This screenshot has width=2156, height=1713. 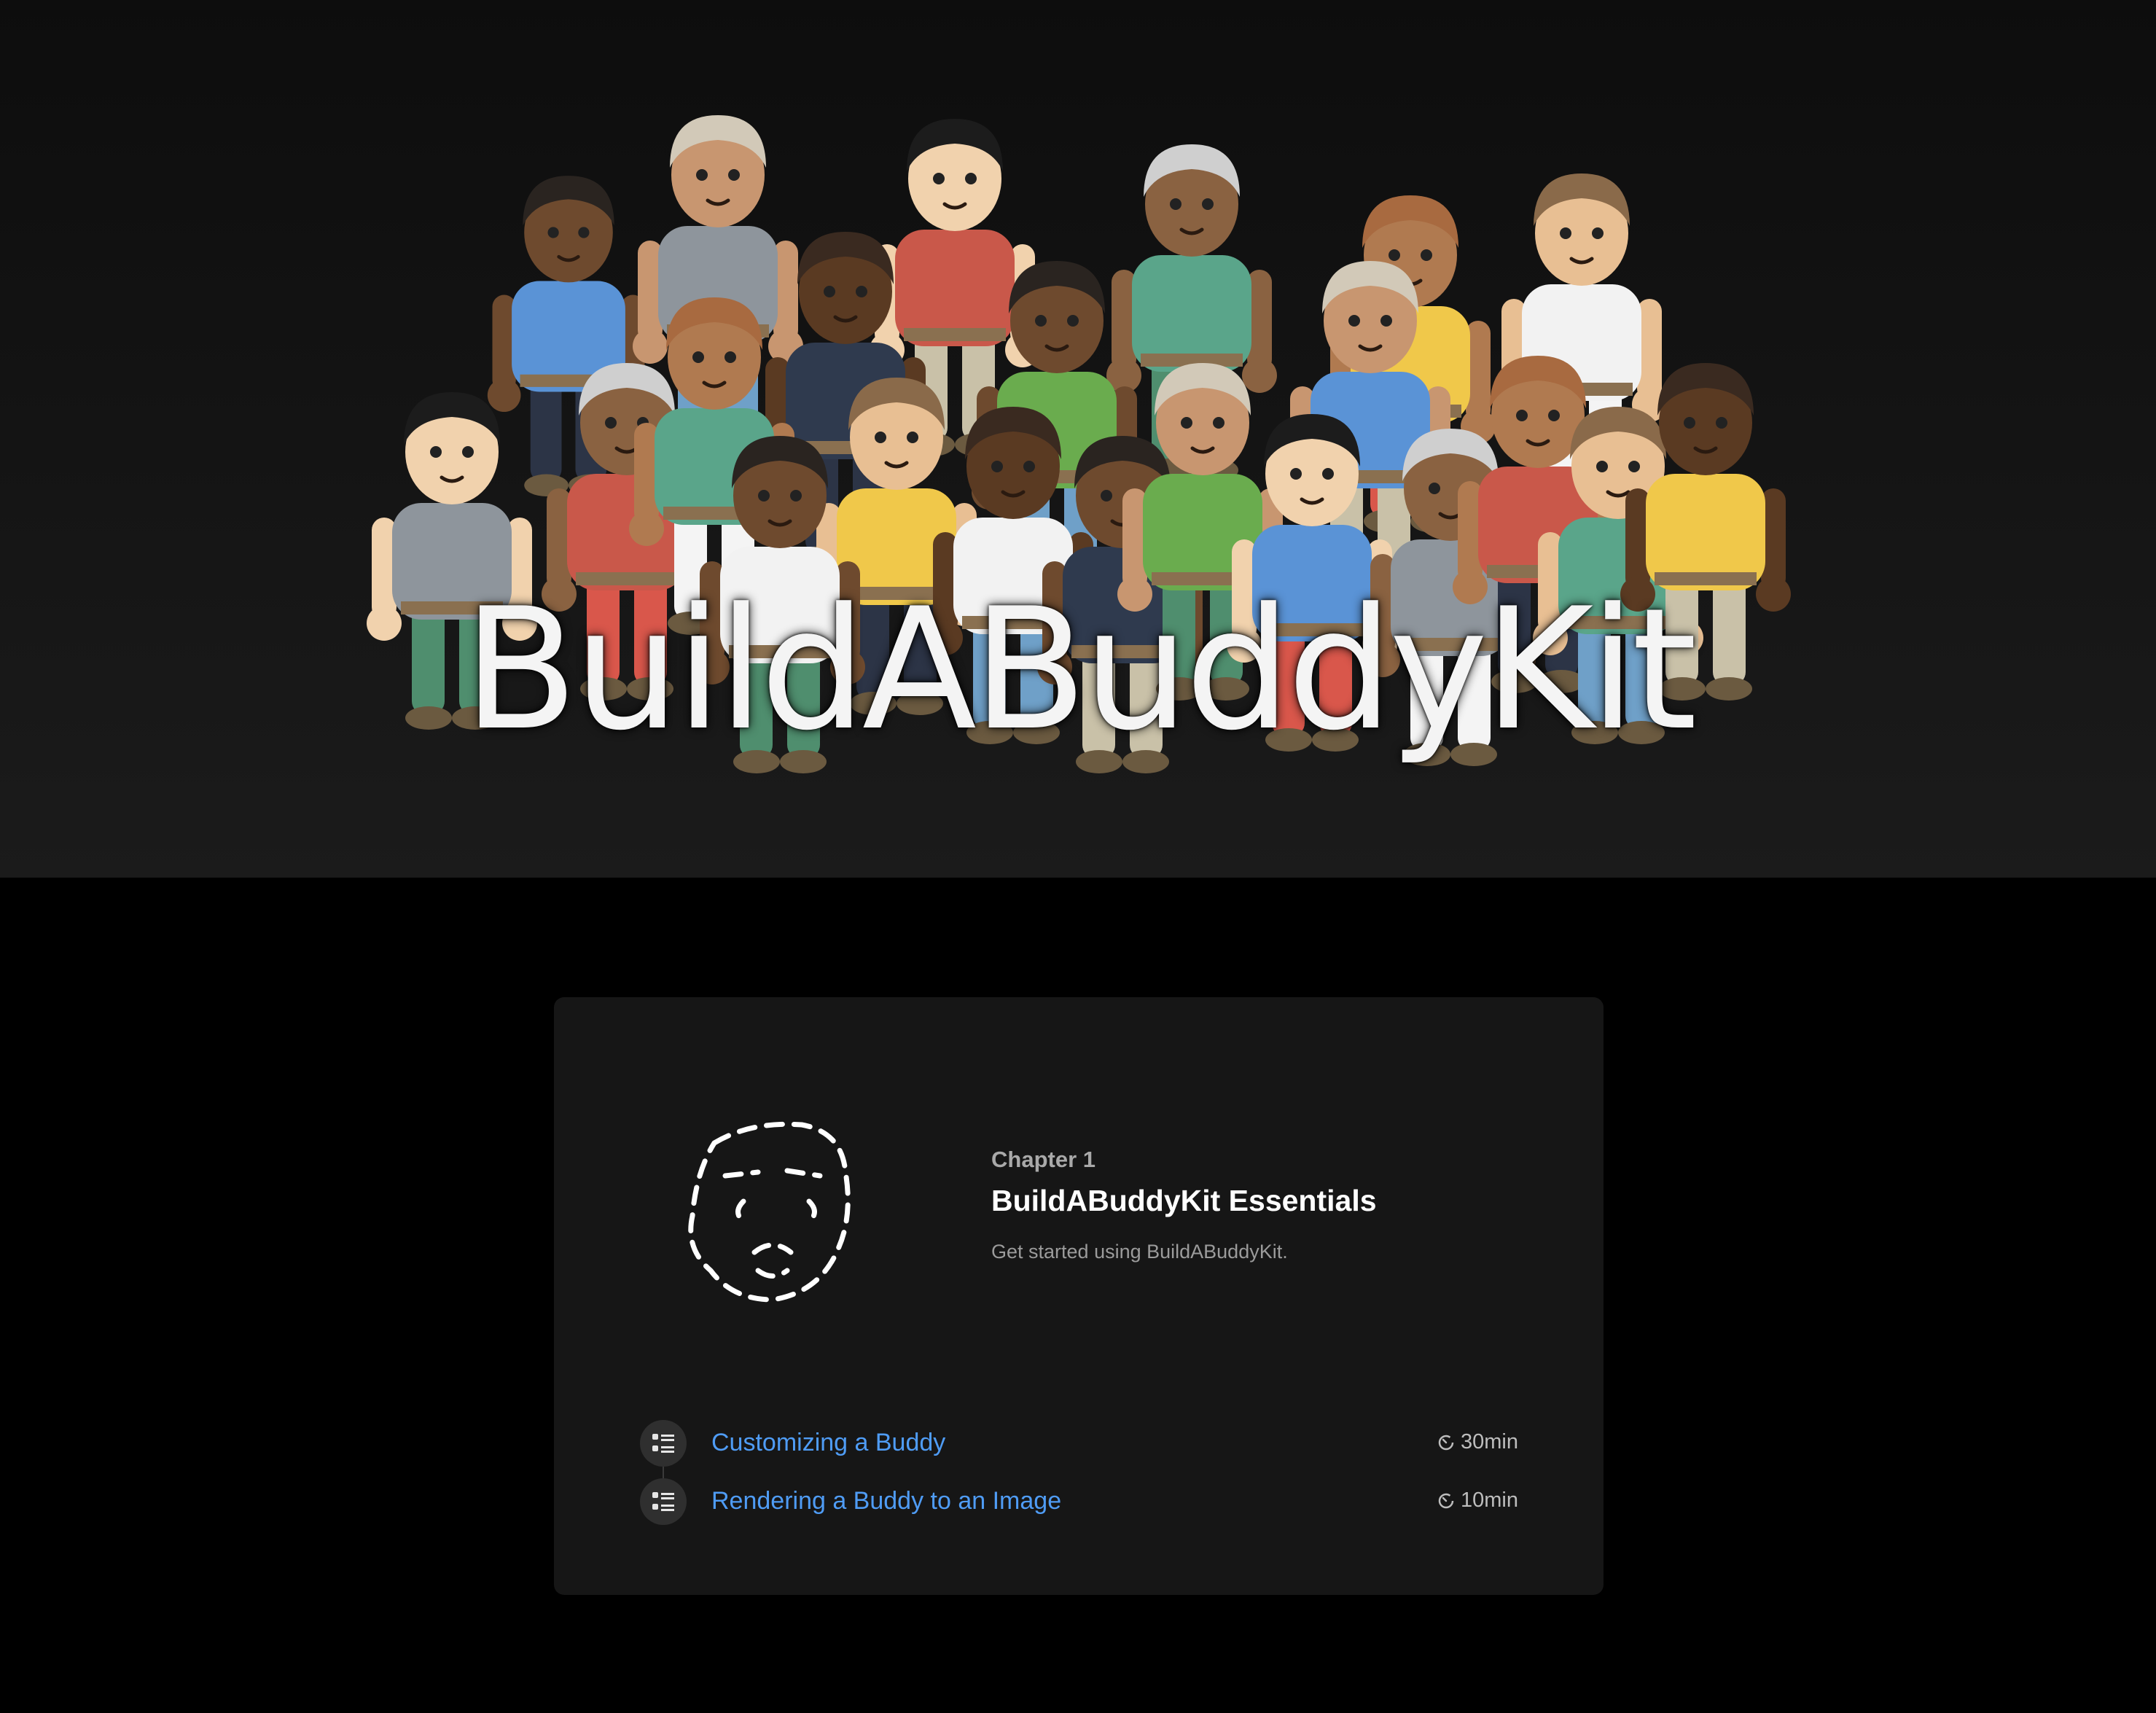 I want to click on chapter-title: BuildABuddyKit Essentials, so click(x=1184, y=1200).